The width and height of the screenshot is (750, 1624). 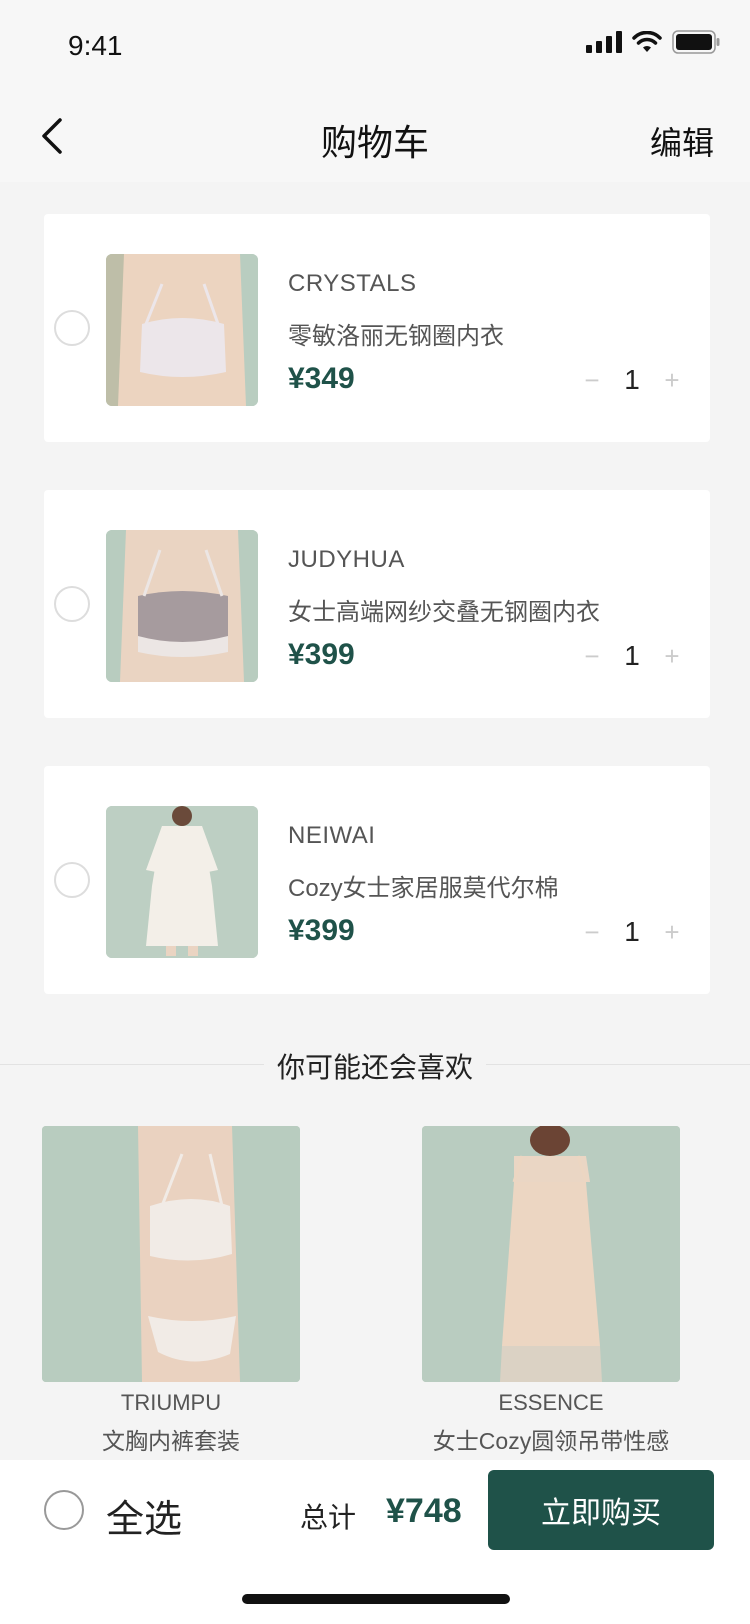 What do you see at coordinates (144, 1515) in the screenshot?
I see `select-all-label: 全选` at bounding box center [144, 1515].